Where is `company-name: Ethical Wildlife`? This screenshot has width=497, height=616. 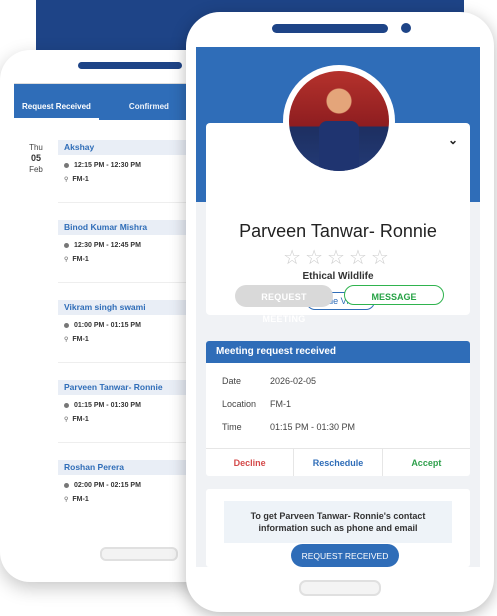
company-name: Ethical Wildlife is located at coordinates (338, 276).